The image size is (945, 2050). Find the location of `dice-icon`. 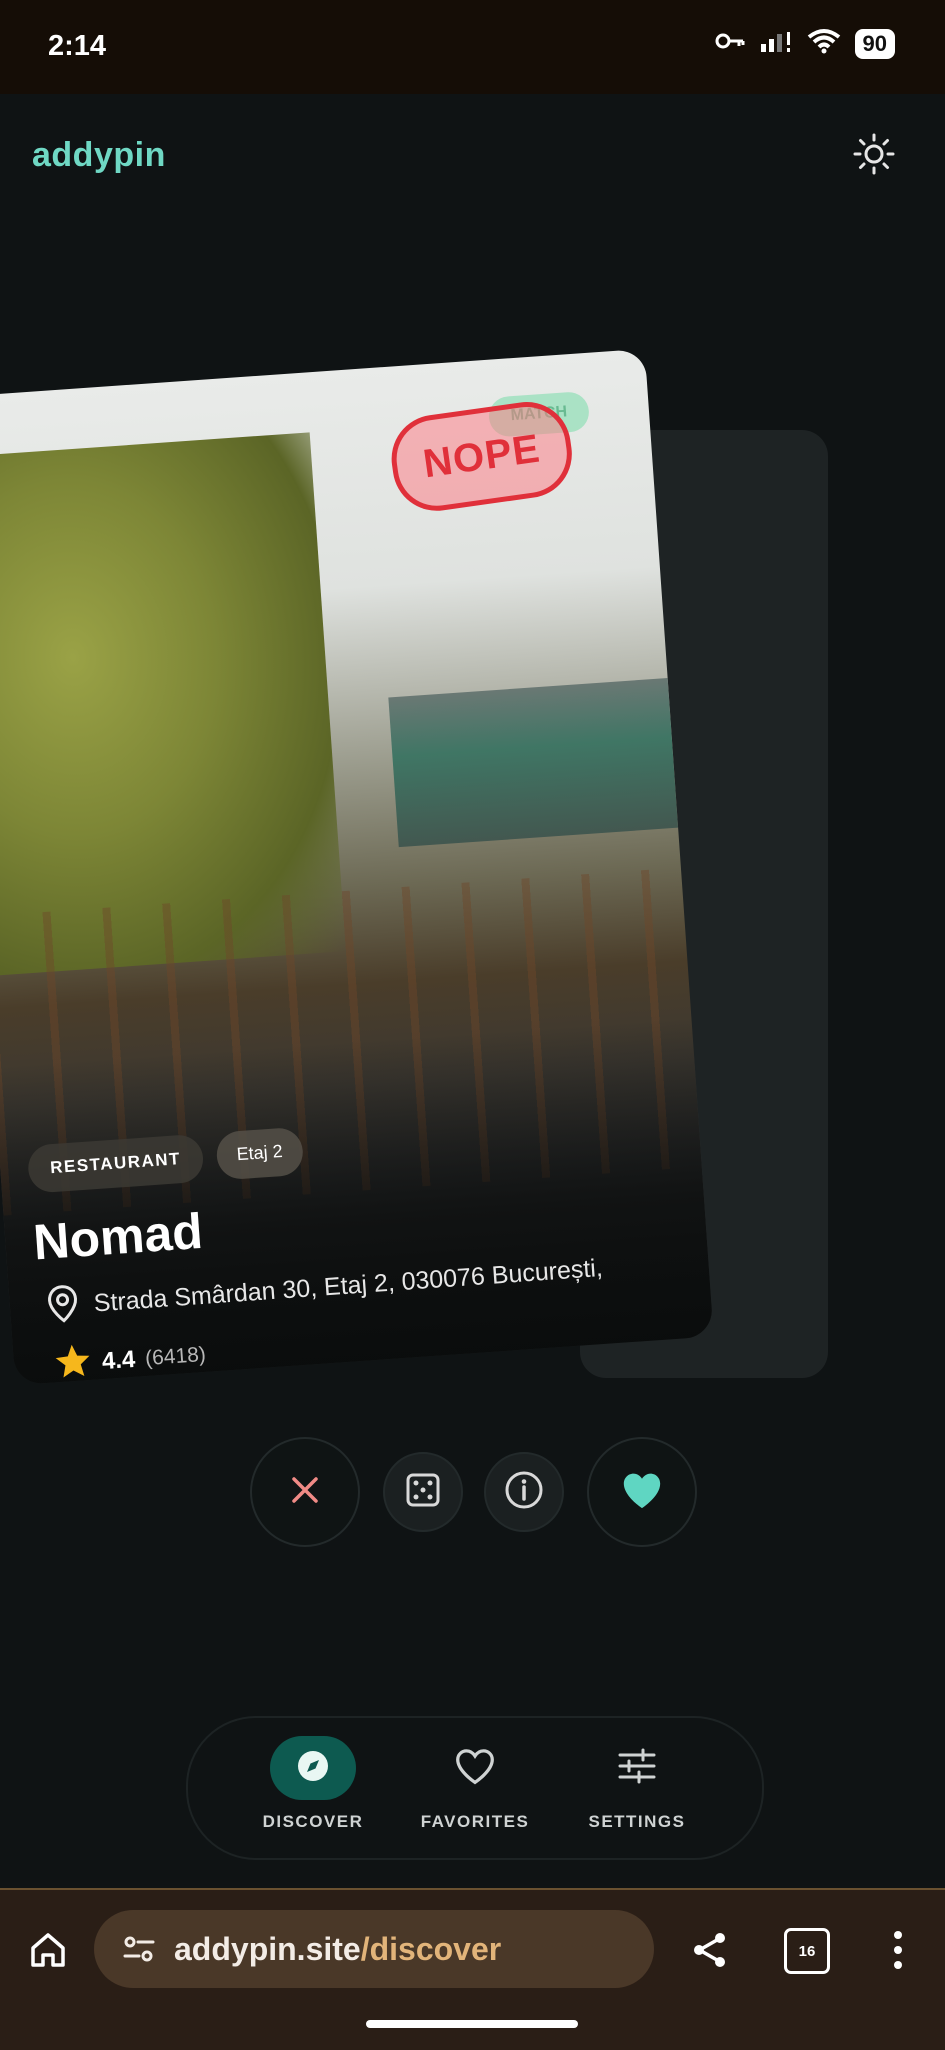

dice-icon is located at coordinates (423, 1492).